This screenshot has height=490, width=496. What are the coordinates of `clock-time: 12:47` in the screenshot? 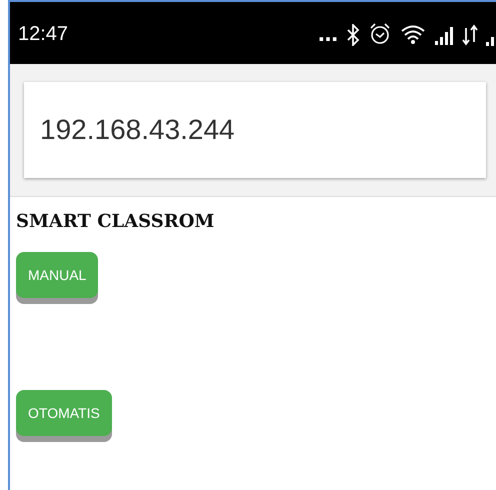 It's located at (43, 35).